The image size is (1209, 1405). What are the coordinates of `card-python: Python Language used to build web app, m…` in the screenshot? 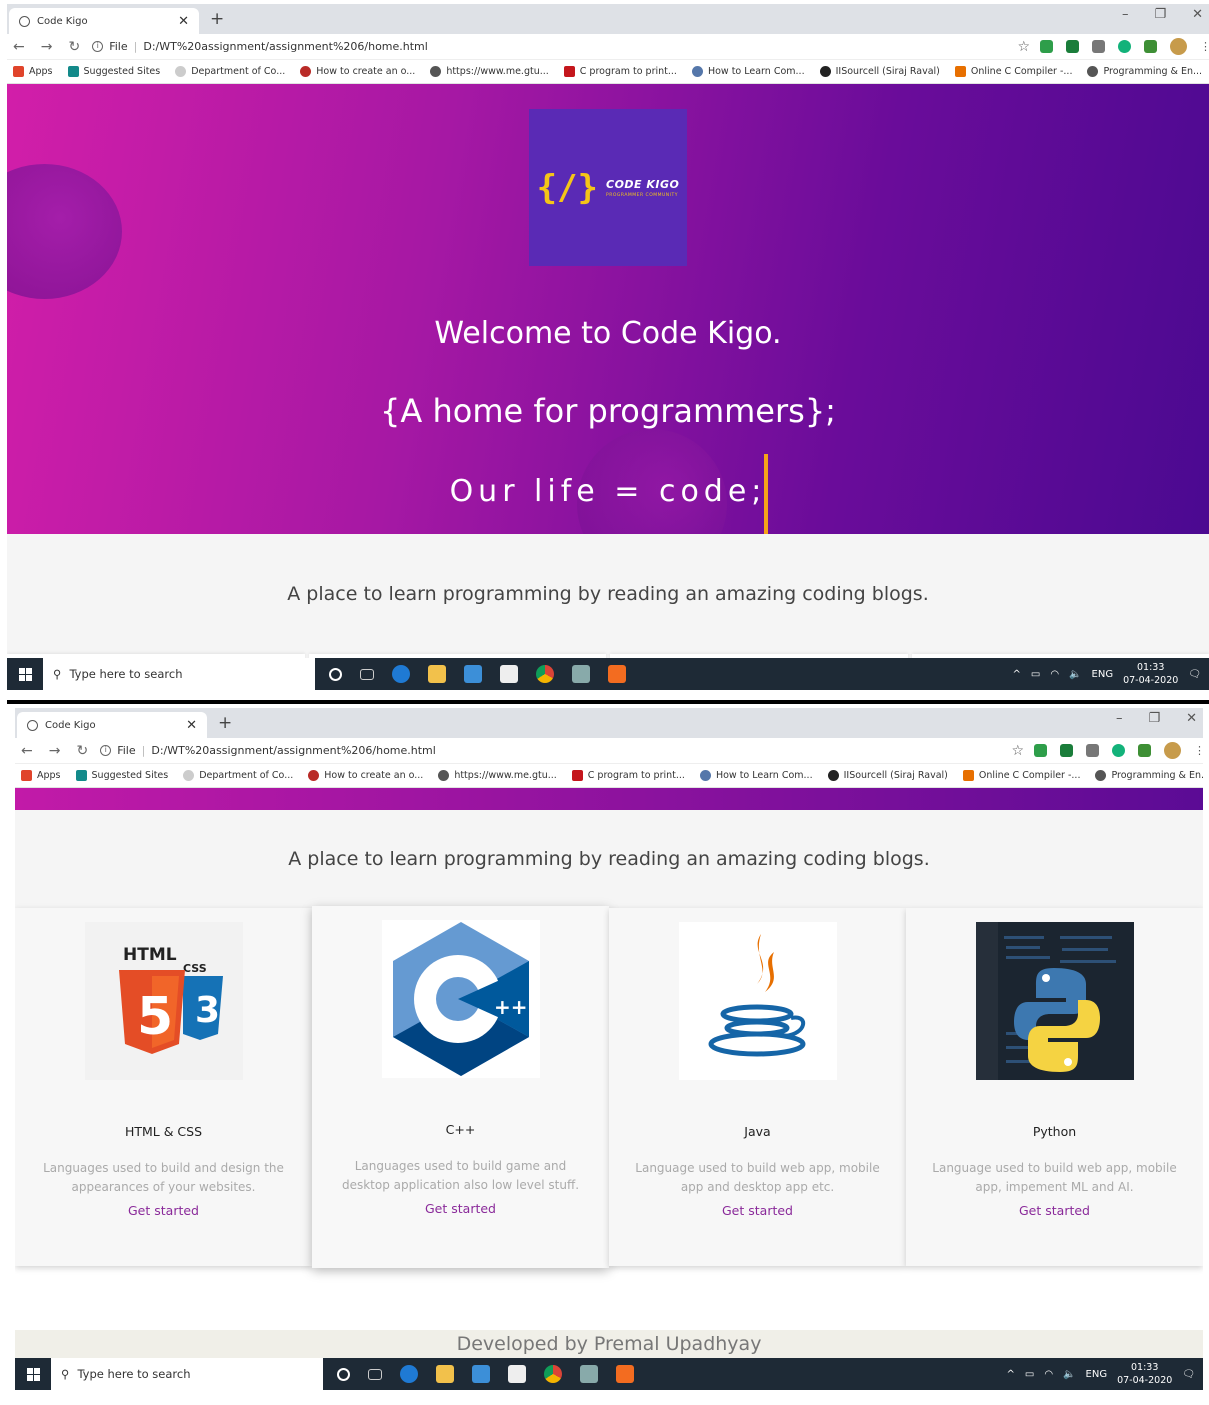 It's located at (1054, 1087).